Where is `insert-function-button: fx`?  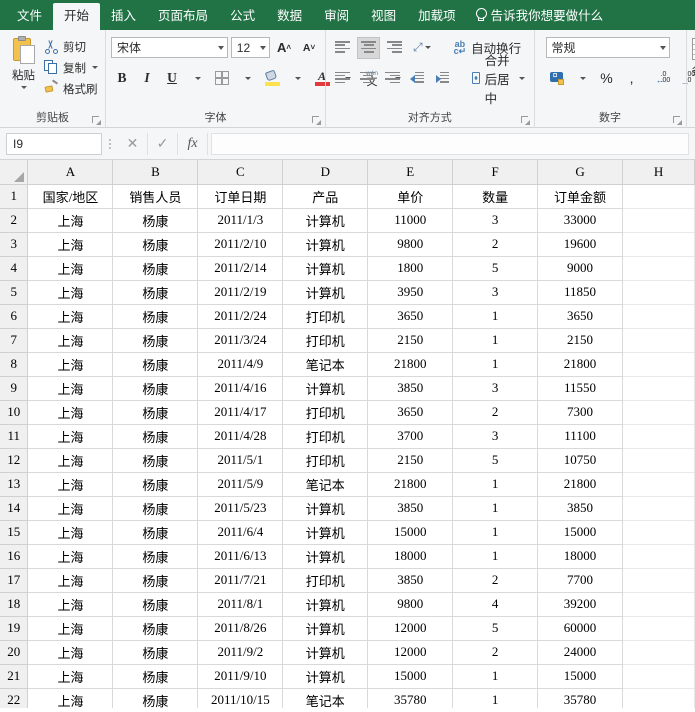
insert-function-button: fx is located at coordinates (193, 143).